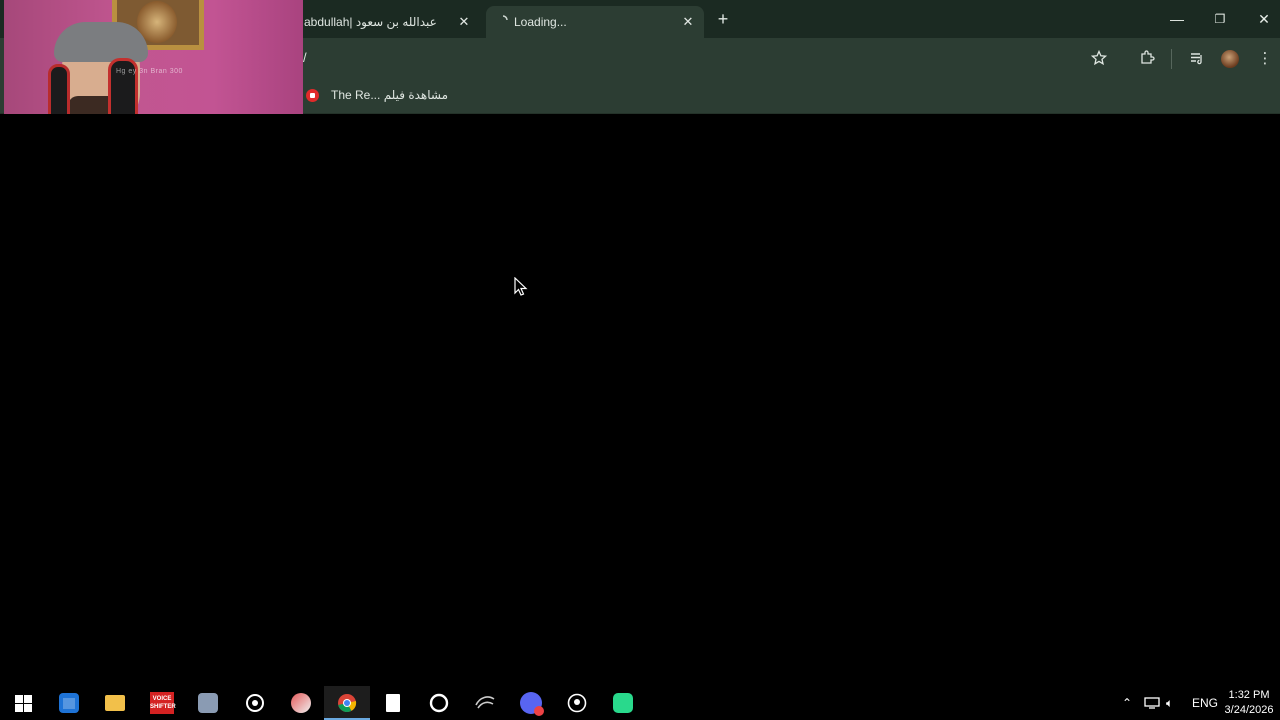  I want to click on windows-icon, so click(23, 703).